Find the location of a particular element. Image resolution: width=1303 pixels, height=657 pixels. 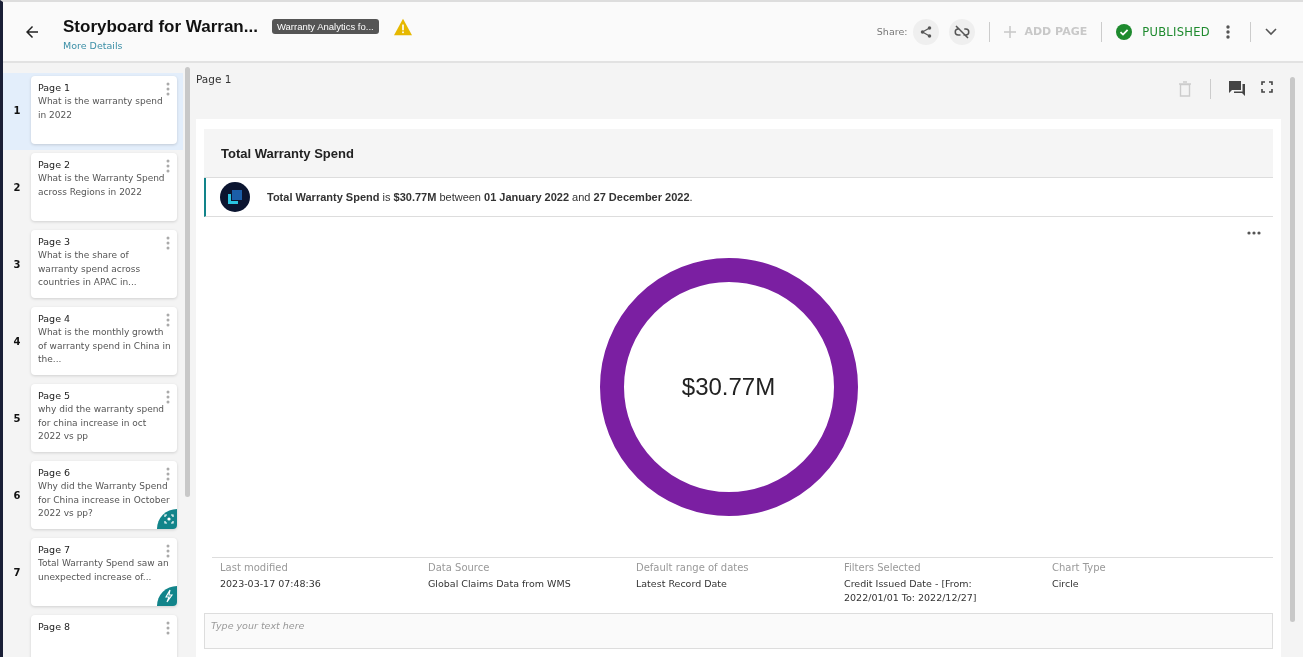

meta-value: Global Claims Data from WMS is located at coordinates (500, 584).